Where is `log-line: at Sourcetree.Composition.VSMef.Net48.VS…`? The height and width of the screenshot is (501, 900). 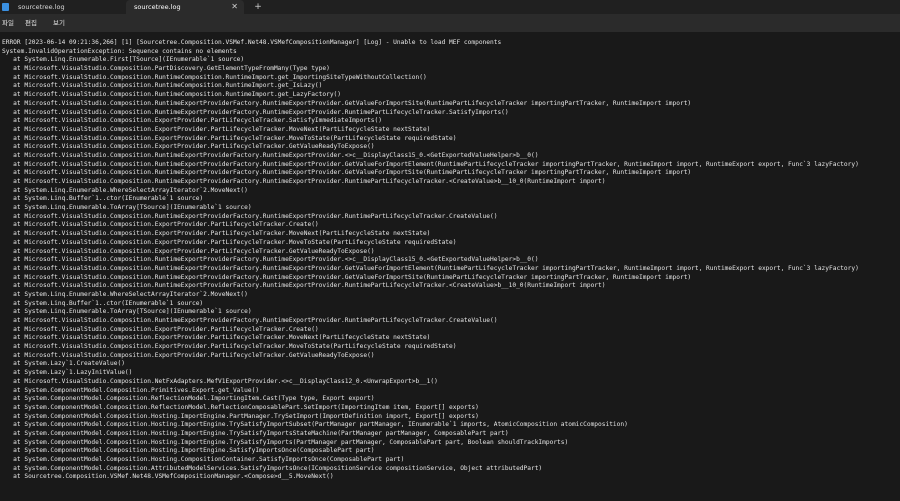 log-line: at Sourcetree.Composition.VSMef.Net48.VS… is located at coordinates (168, 477).